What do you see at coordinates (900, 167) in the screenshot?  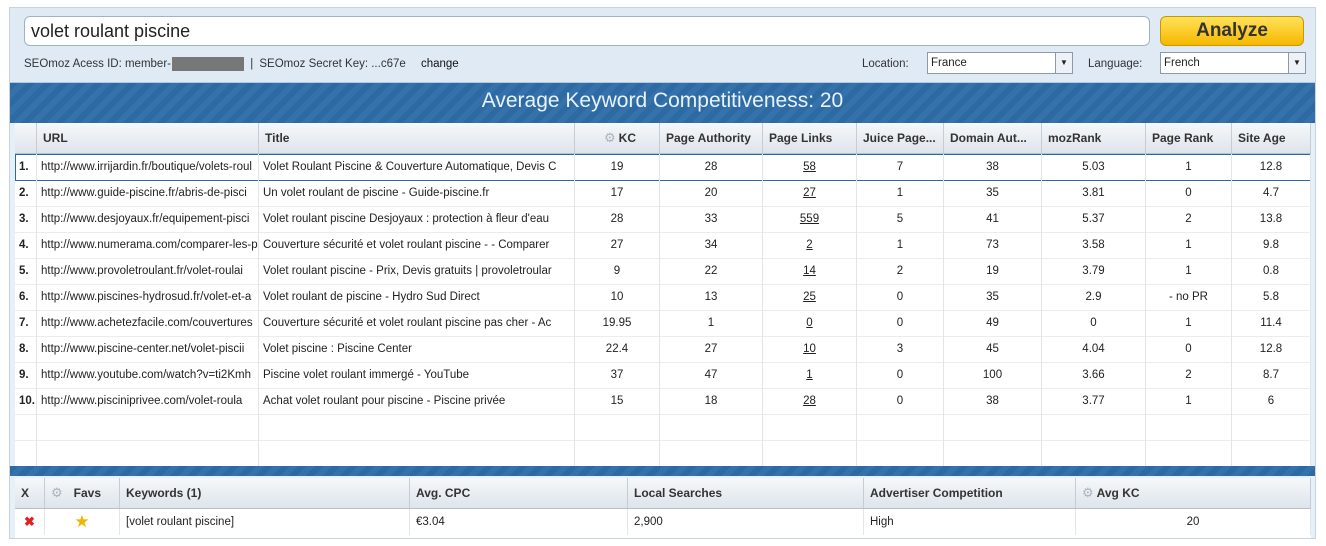 I see `juice-page-cell: 7` at bounding box center [900, 167].